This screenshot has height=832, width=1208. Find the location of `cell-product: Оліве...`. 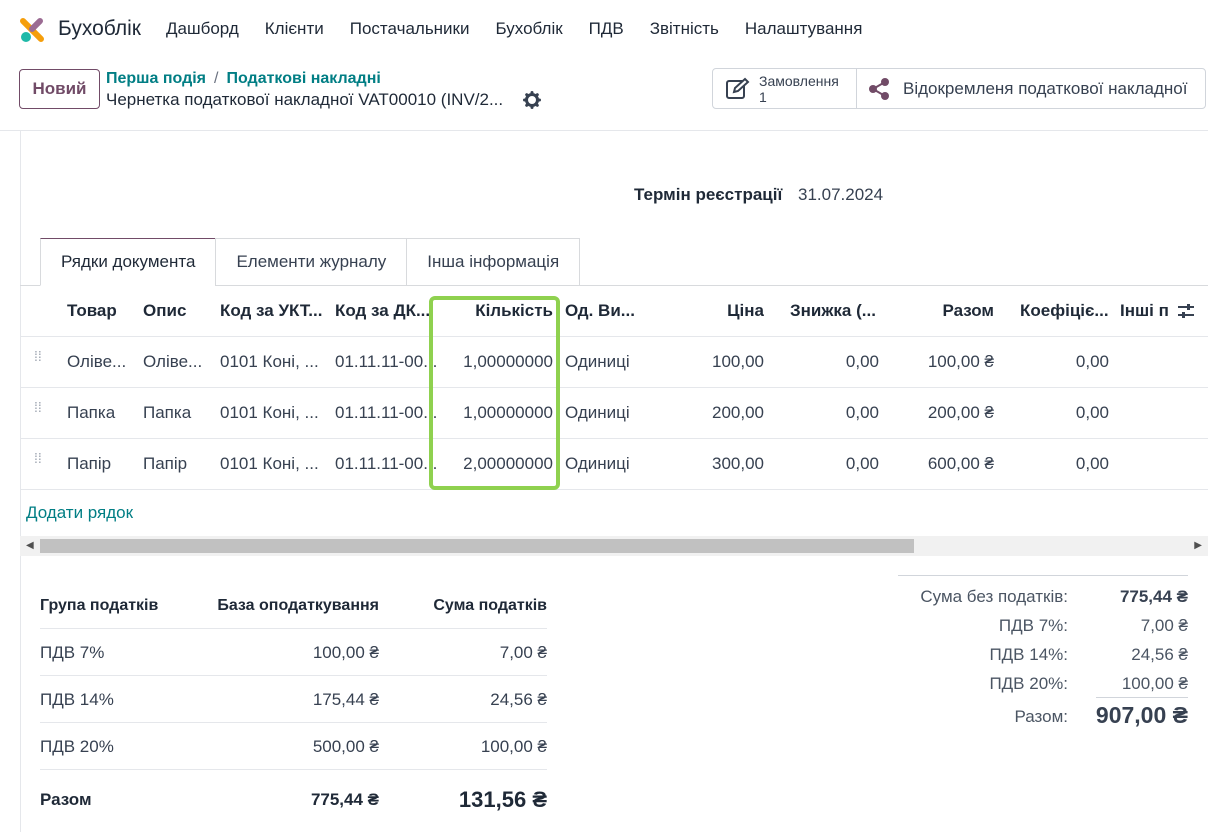

cell-product: Оліве... is located at coordinates (102, 362).